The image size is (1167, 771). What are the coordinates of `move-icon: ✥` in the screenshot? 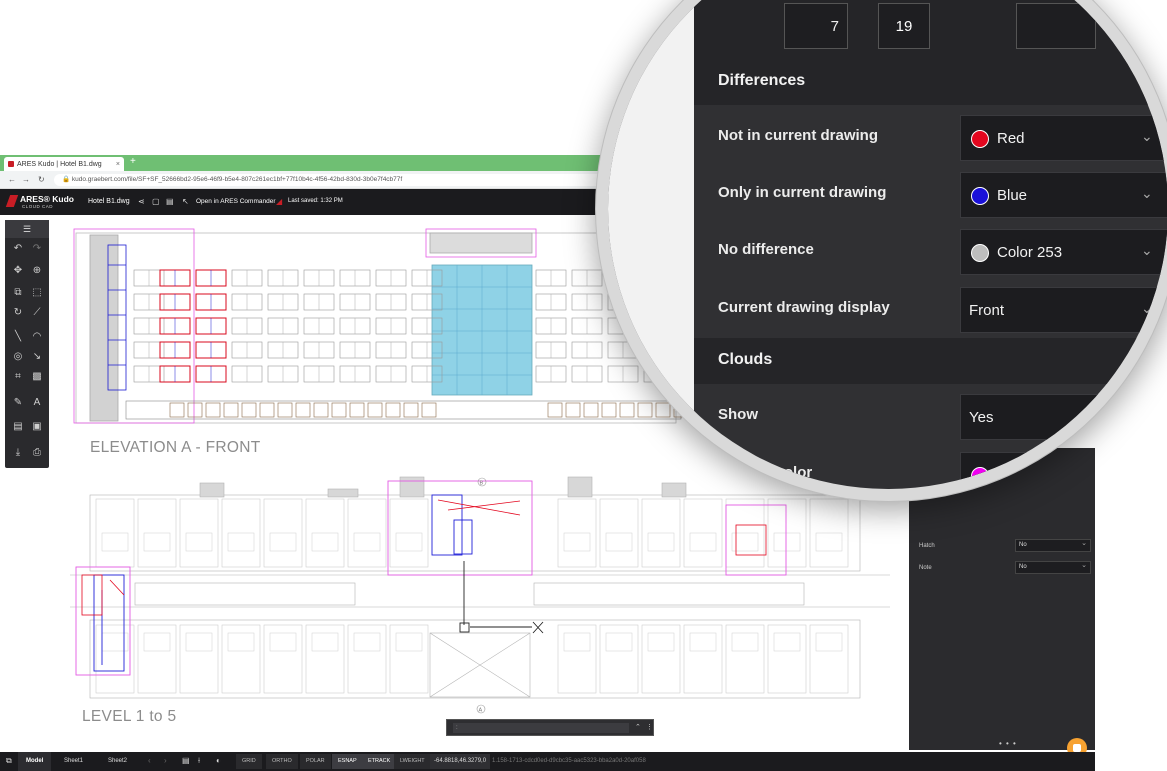 It's located at (18, 271).